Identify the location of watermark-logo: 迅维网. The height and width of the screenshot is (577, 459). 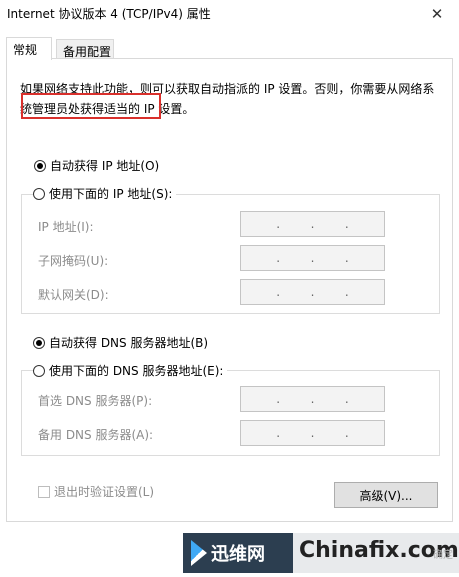
(238, 553).